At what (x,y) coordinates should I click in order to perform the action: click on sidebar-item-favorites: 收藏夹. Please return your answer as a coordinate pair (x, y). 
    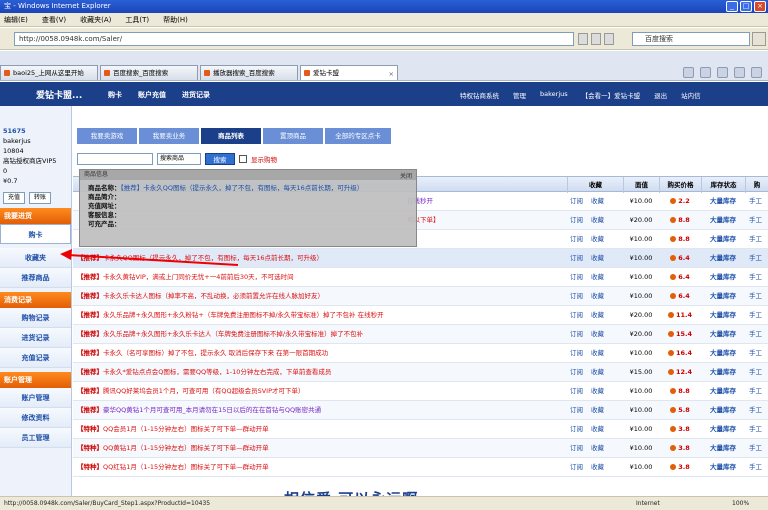
    Looking at the image, I should click on (35, 258).